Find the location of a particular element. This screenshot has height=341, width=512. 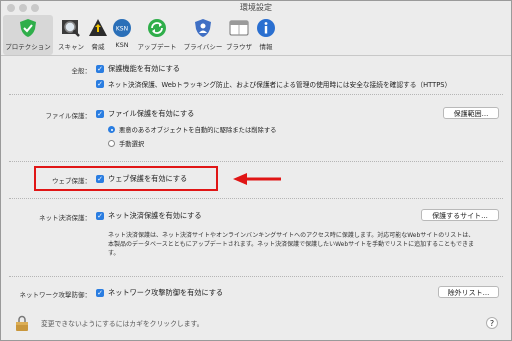

network-attack-row: ✓ ネットワーク攻撃防御を有効にする is located at coordinates (159, 293).